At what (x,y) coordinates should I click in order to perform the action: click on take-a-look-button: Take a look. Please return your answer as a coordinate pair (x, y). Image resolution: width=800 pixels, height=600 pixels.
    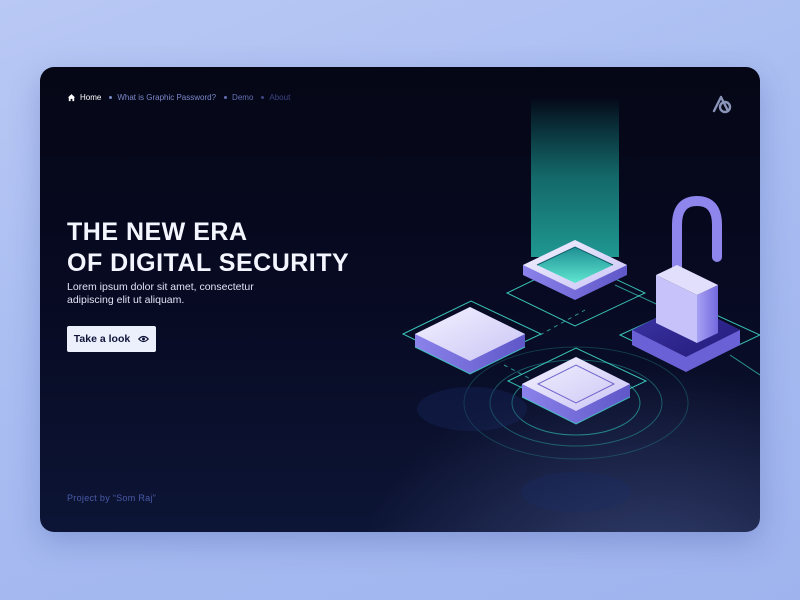
    Looking at the image, I should click on (111, 339).